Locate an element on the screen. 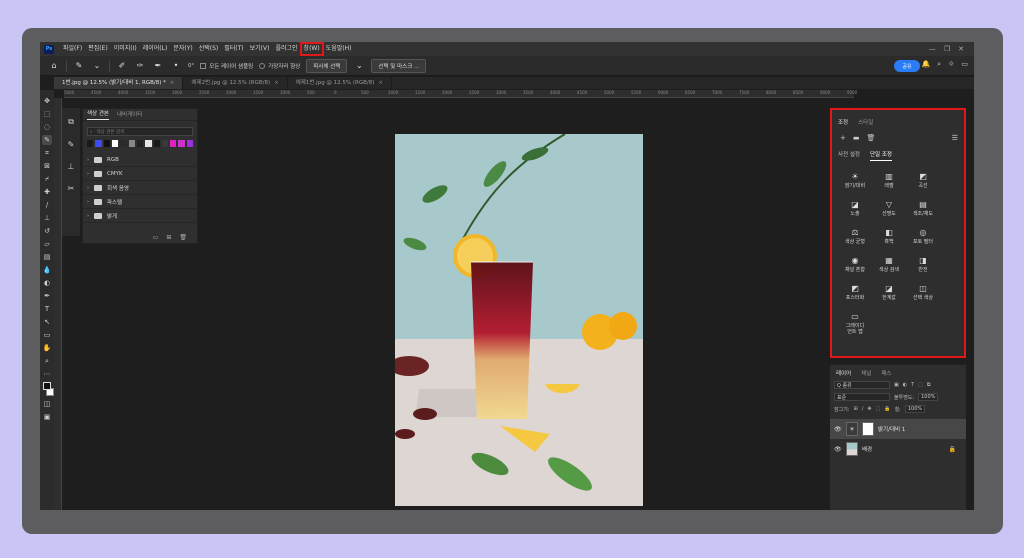 The image size is (1024, 558). angle-value: 0° is located at coordinates (191, 66).